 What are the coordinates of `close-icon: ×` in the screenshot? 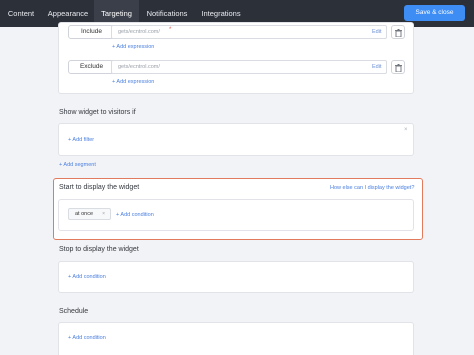 It's located at (406, 130).